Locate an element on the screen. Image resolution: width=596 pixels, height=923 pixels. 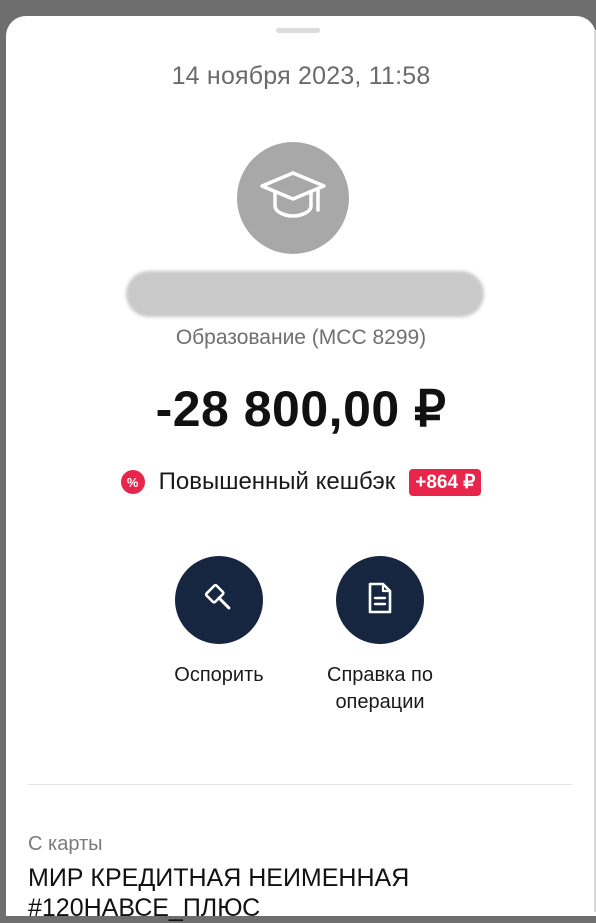
dispute-button-circle is located at coordinates (219, 600).